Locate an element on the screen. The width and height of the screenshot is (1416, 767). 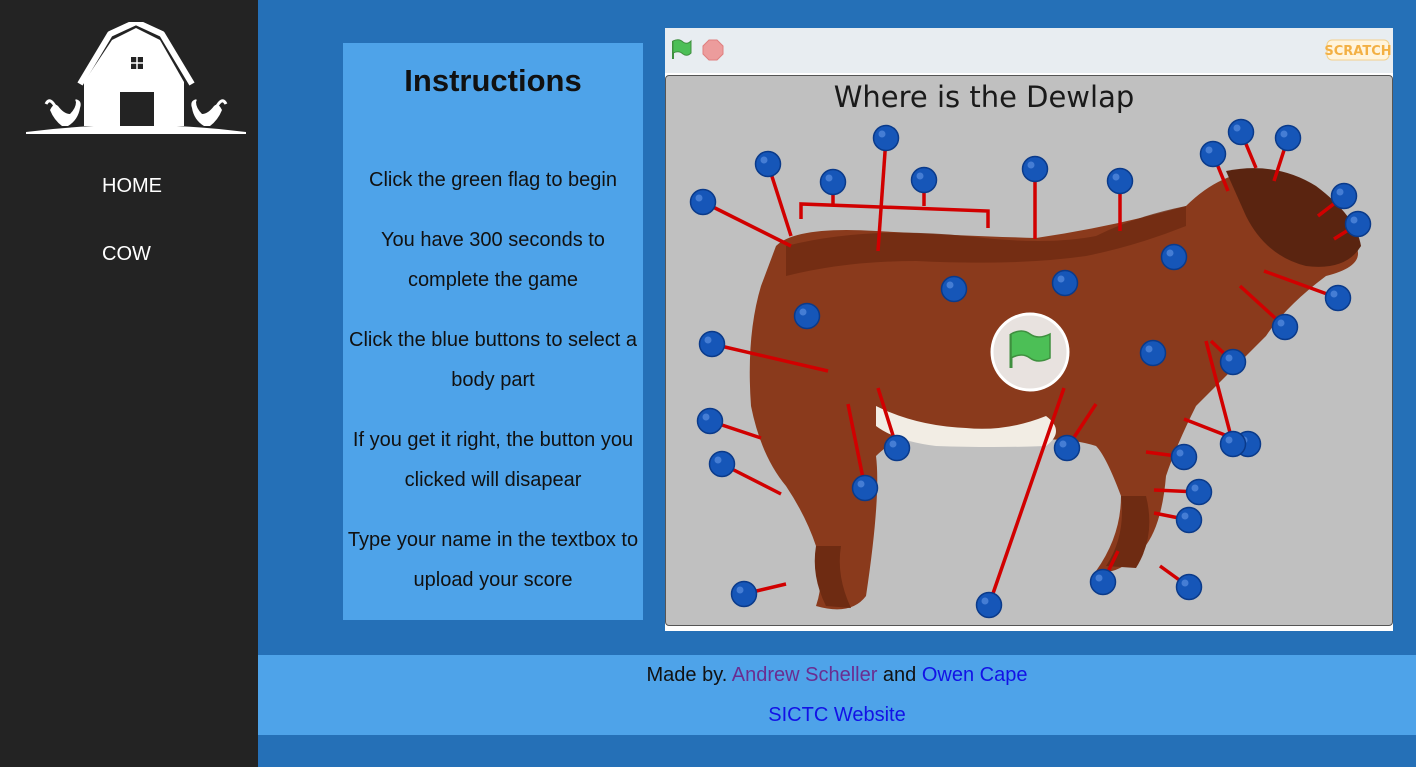
green-flag-icon is located at coordinates (681, 49).